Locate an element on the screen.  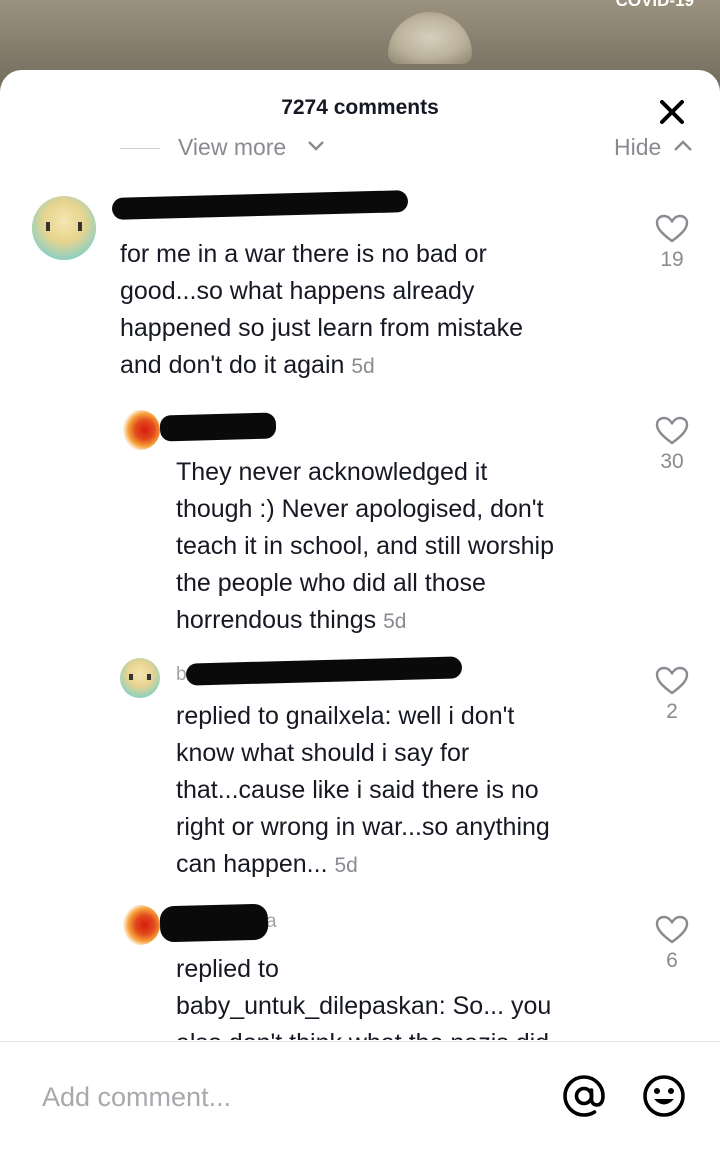
video-lamp-shape is located at coordinates (430, 38).